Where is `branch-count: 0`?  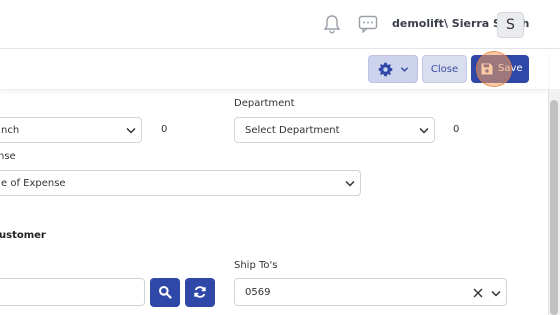 branch-count: 0 is located at coordinates (164, 129).